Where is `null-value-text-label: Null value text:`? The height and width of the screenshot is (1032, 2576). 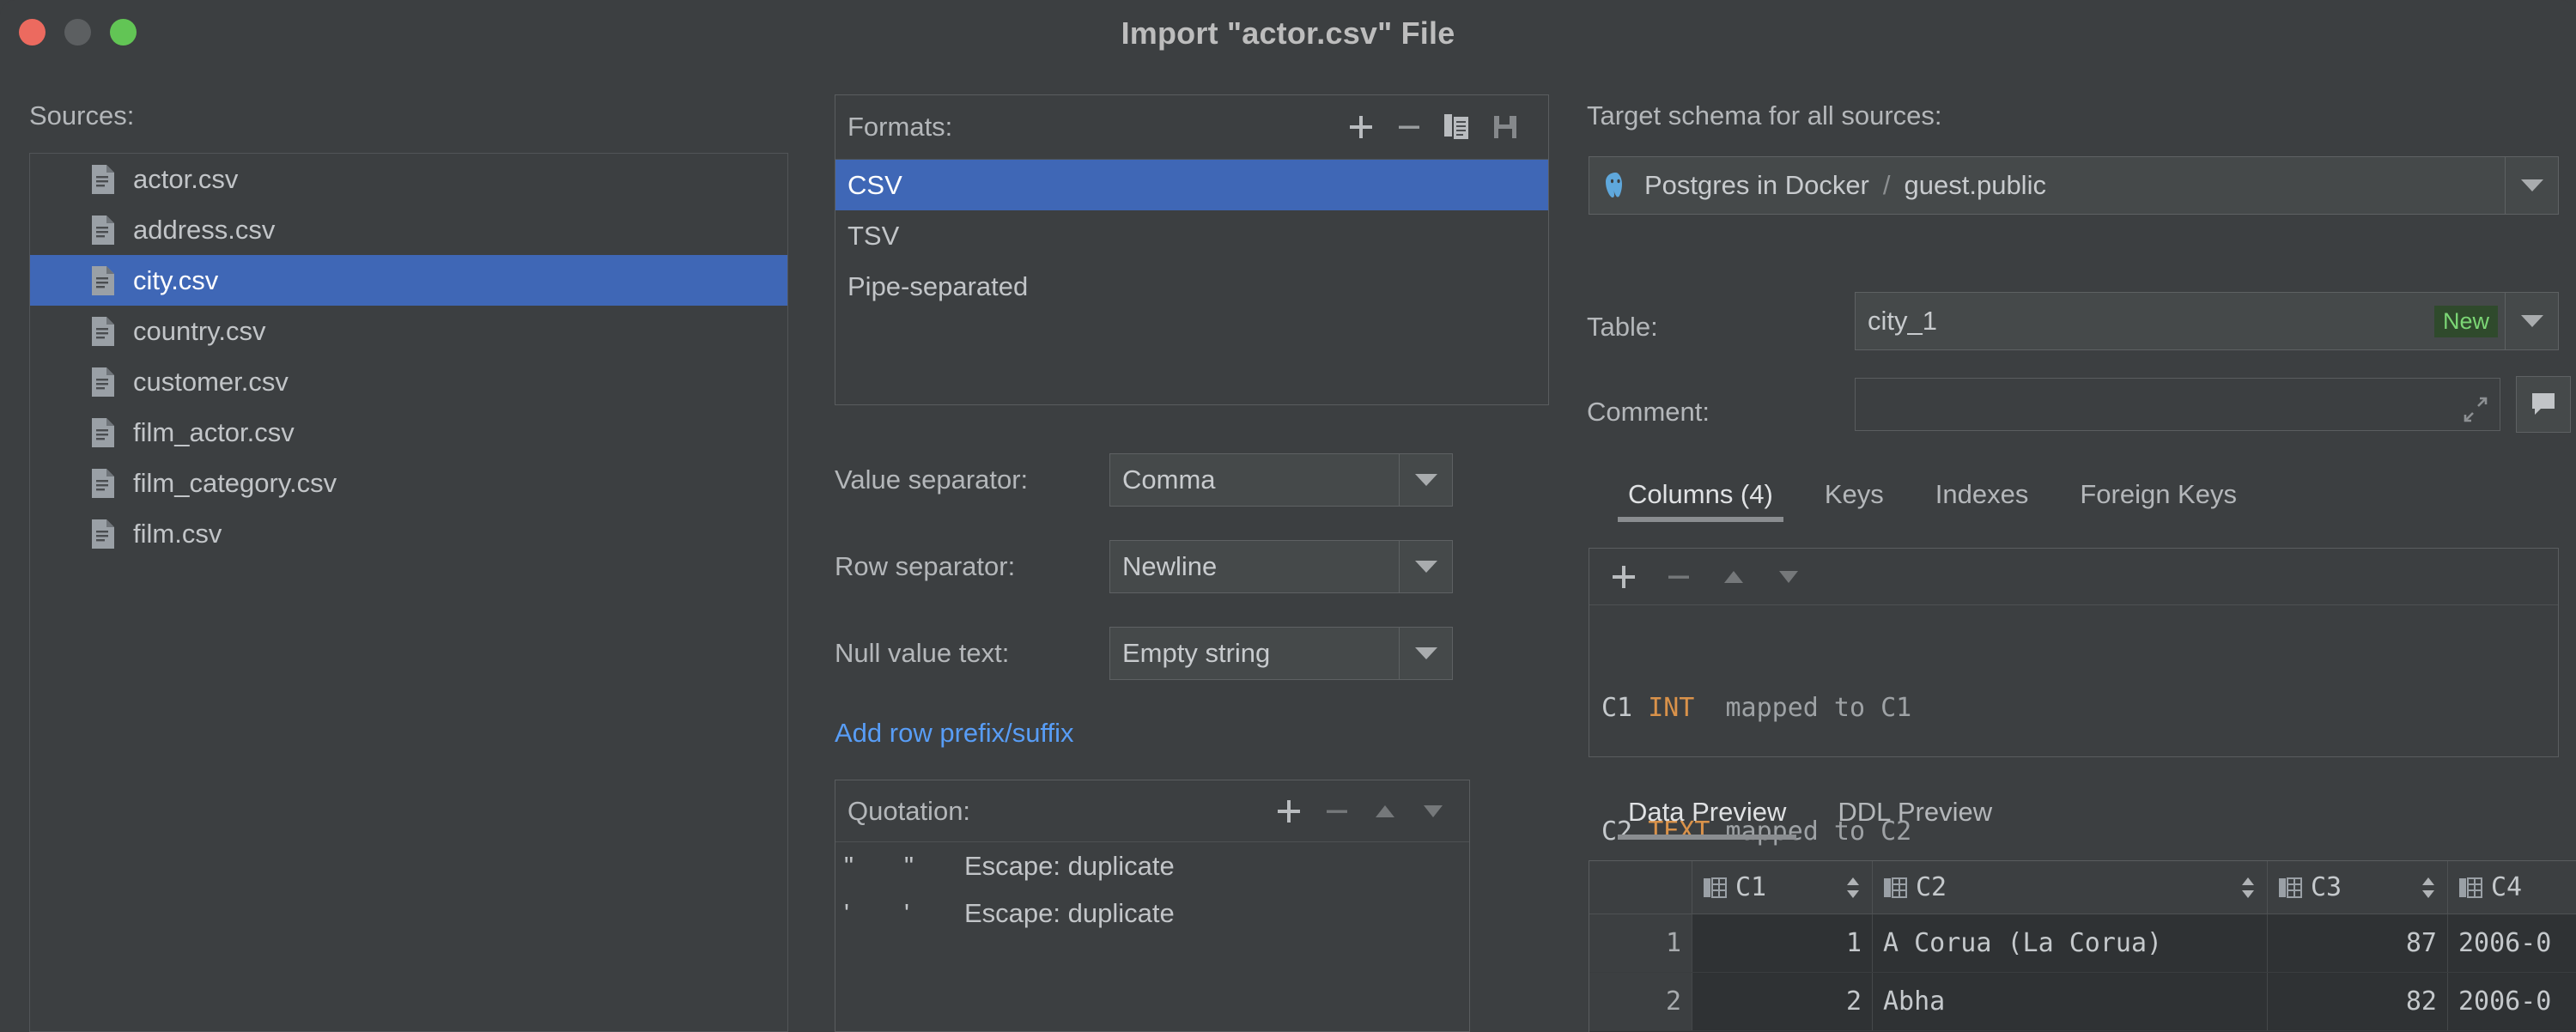 null-value-text-label: Null value text: is located at coordinates (922, 653).